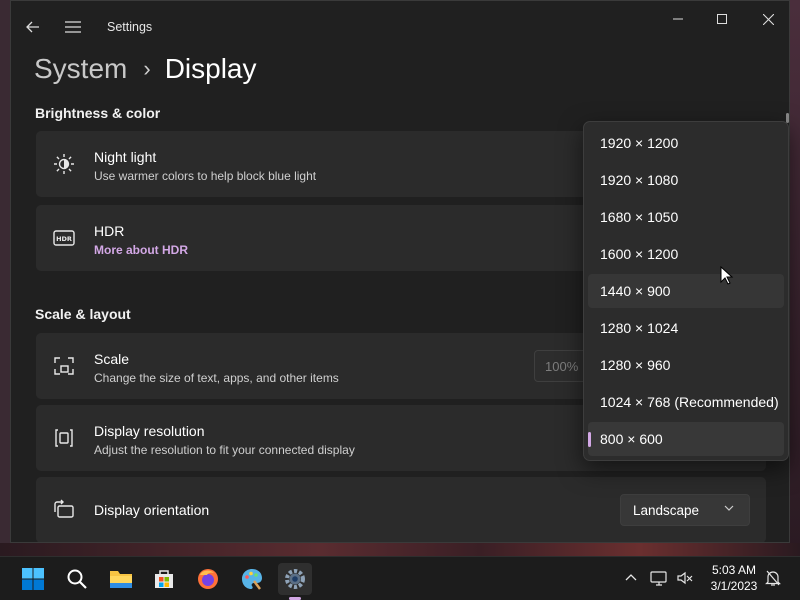 The height and width of the screenshot is (600, 800). Describe the element at coordinates (141, 250) in the screenshot. I see `more-about-hdr-link: More about HDR` at that location.